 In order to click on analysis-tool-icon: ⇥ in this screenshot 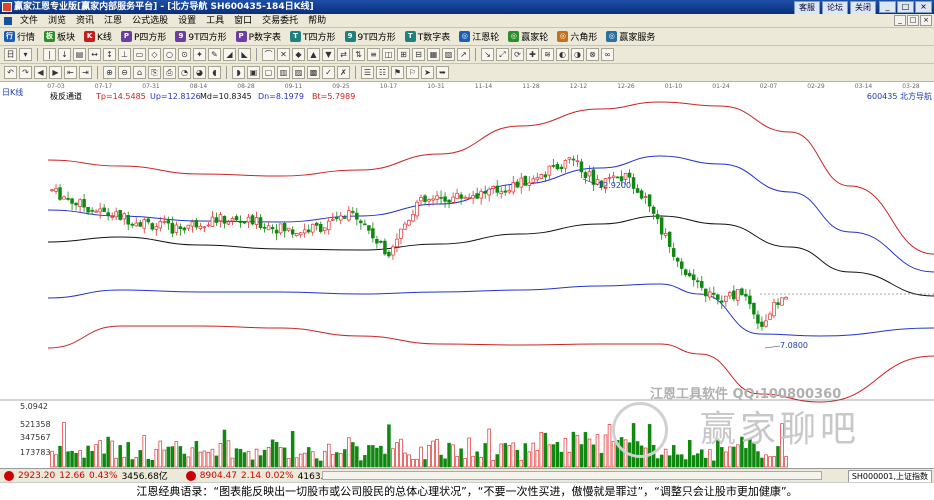, I will do `click(85, 72)`.